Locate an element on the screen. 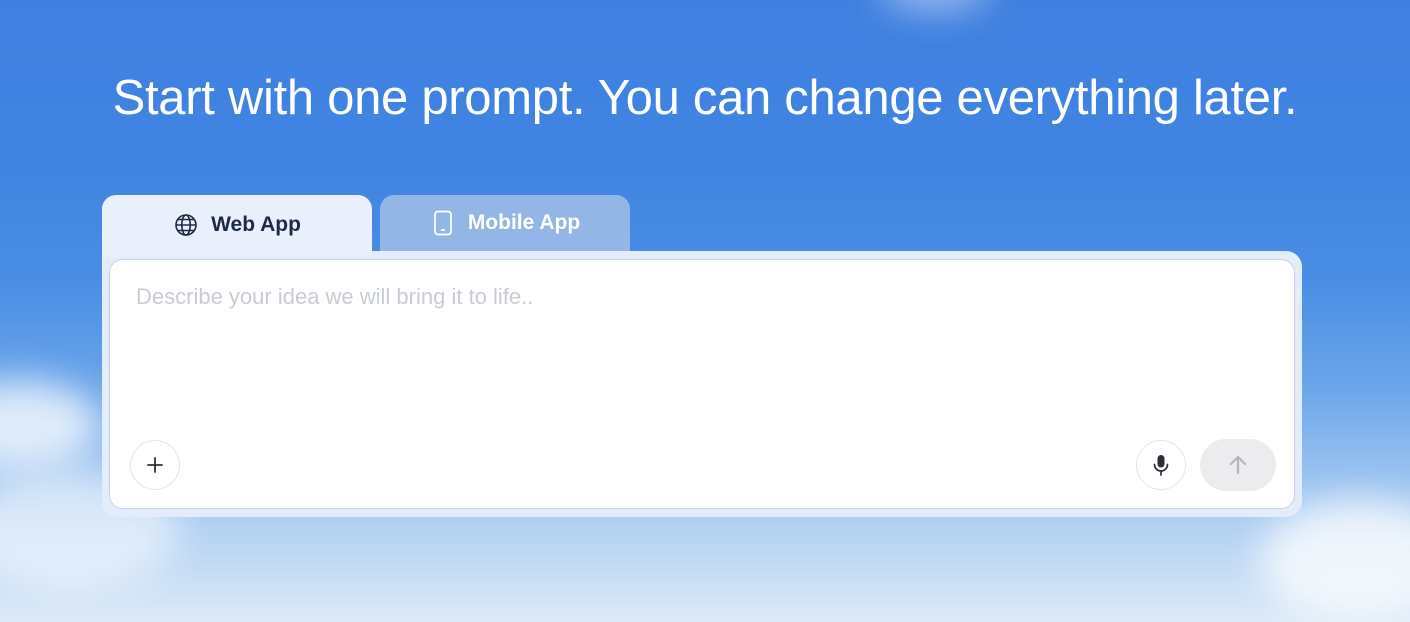  add-attachment-button is located at coordinates (155, 465).